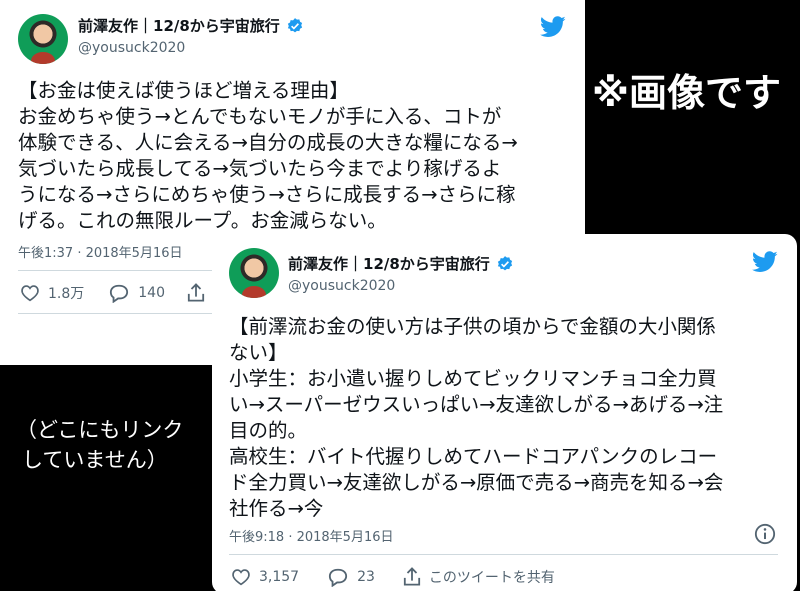  Describe the element at coordinates (366, 577) in the screenshot. I see `reply-count: 23` at that location.